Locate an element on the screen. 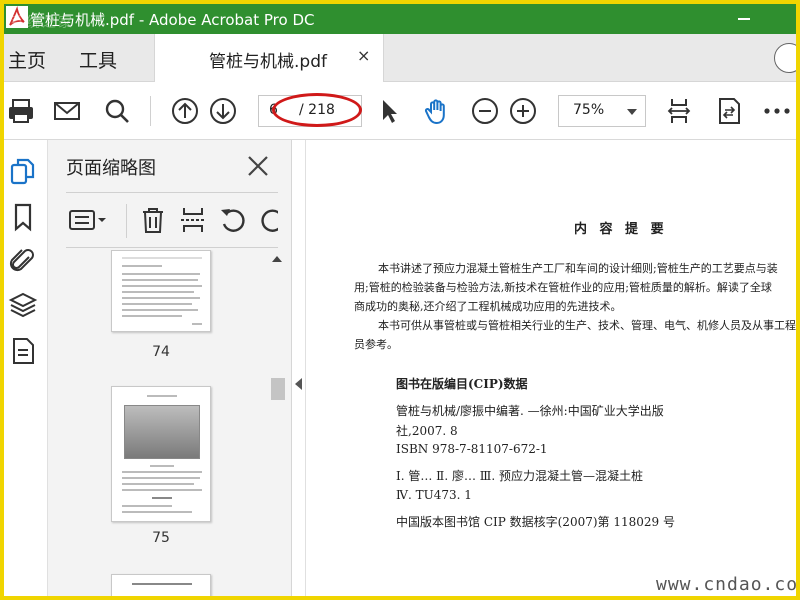  page-down-icon is located at coordinates (223, 111).